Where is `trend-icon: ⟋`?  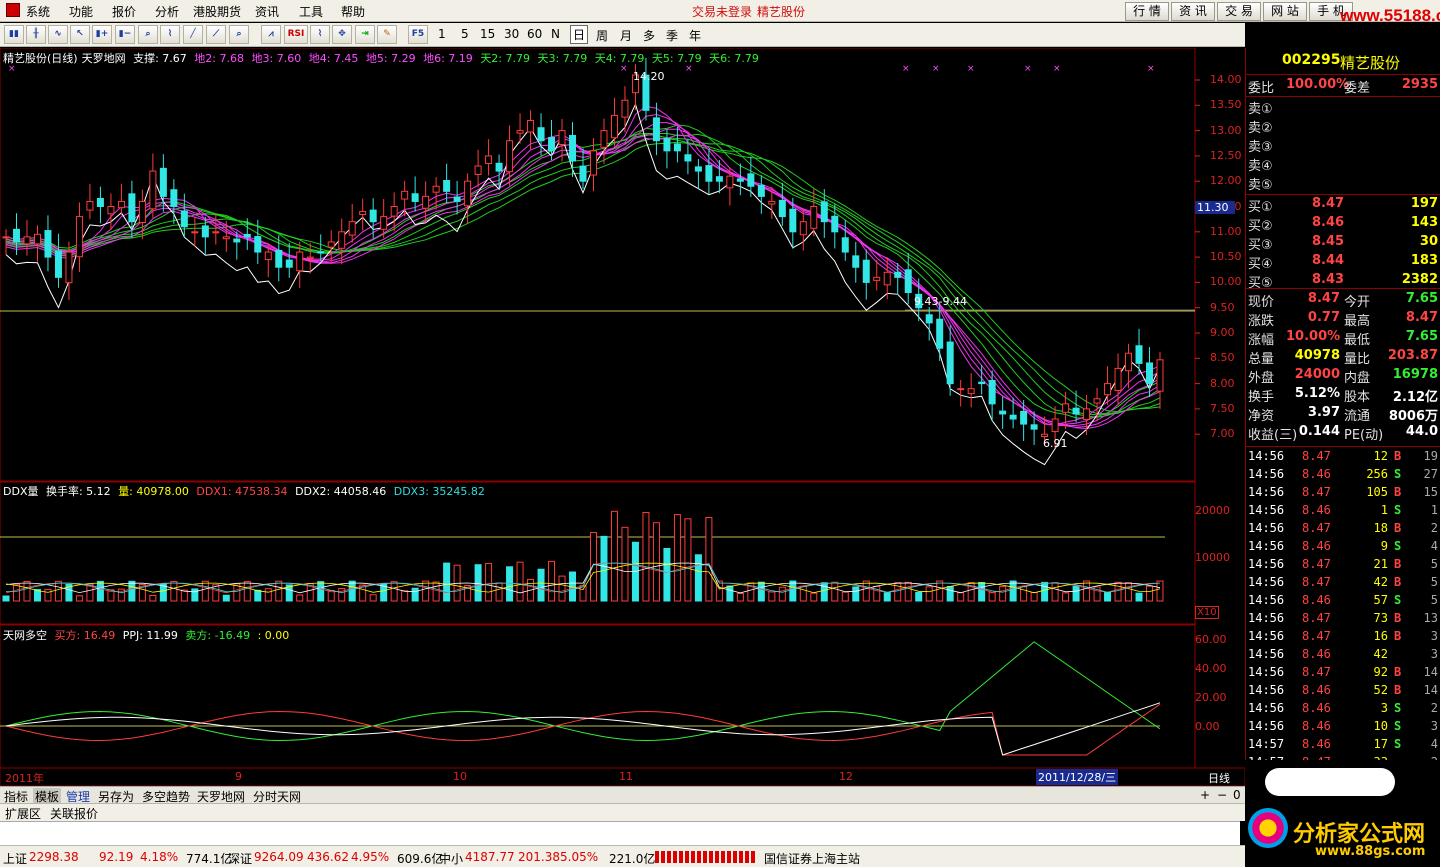
trend-icon: ⟋ is located at coordinates (216, 34).